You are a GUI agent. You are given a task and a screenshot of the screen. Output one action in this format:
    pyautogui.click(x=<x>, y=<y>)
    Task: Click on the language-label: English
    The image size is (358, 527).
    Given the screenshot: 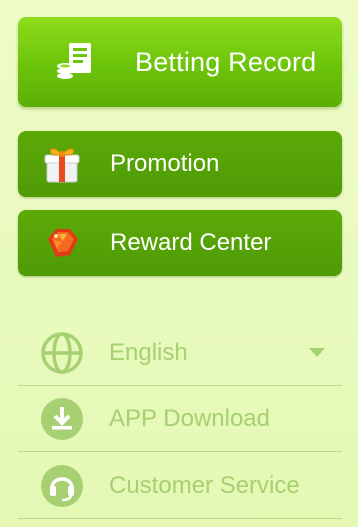 What is the action you would take?
    pyautogui.click(x=148, y=352)
    